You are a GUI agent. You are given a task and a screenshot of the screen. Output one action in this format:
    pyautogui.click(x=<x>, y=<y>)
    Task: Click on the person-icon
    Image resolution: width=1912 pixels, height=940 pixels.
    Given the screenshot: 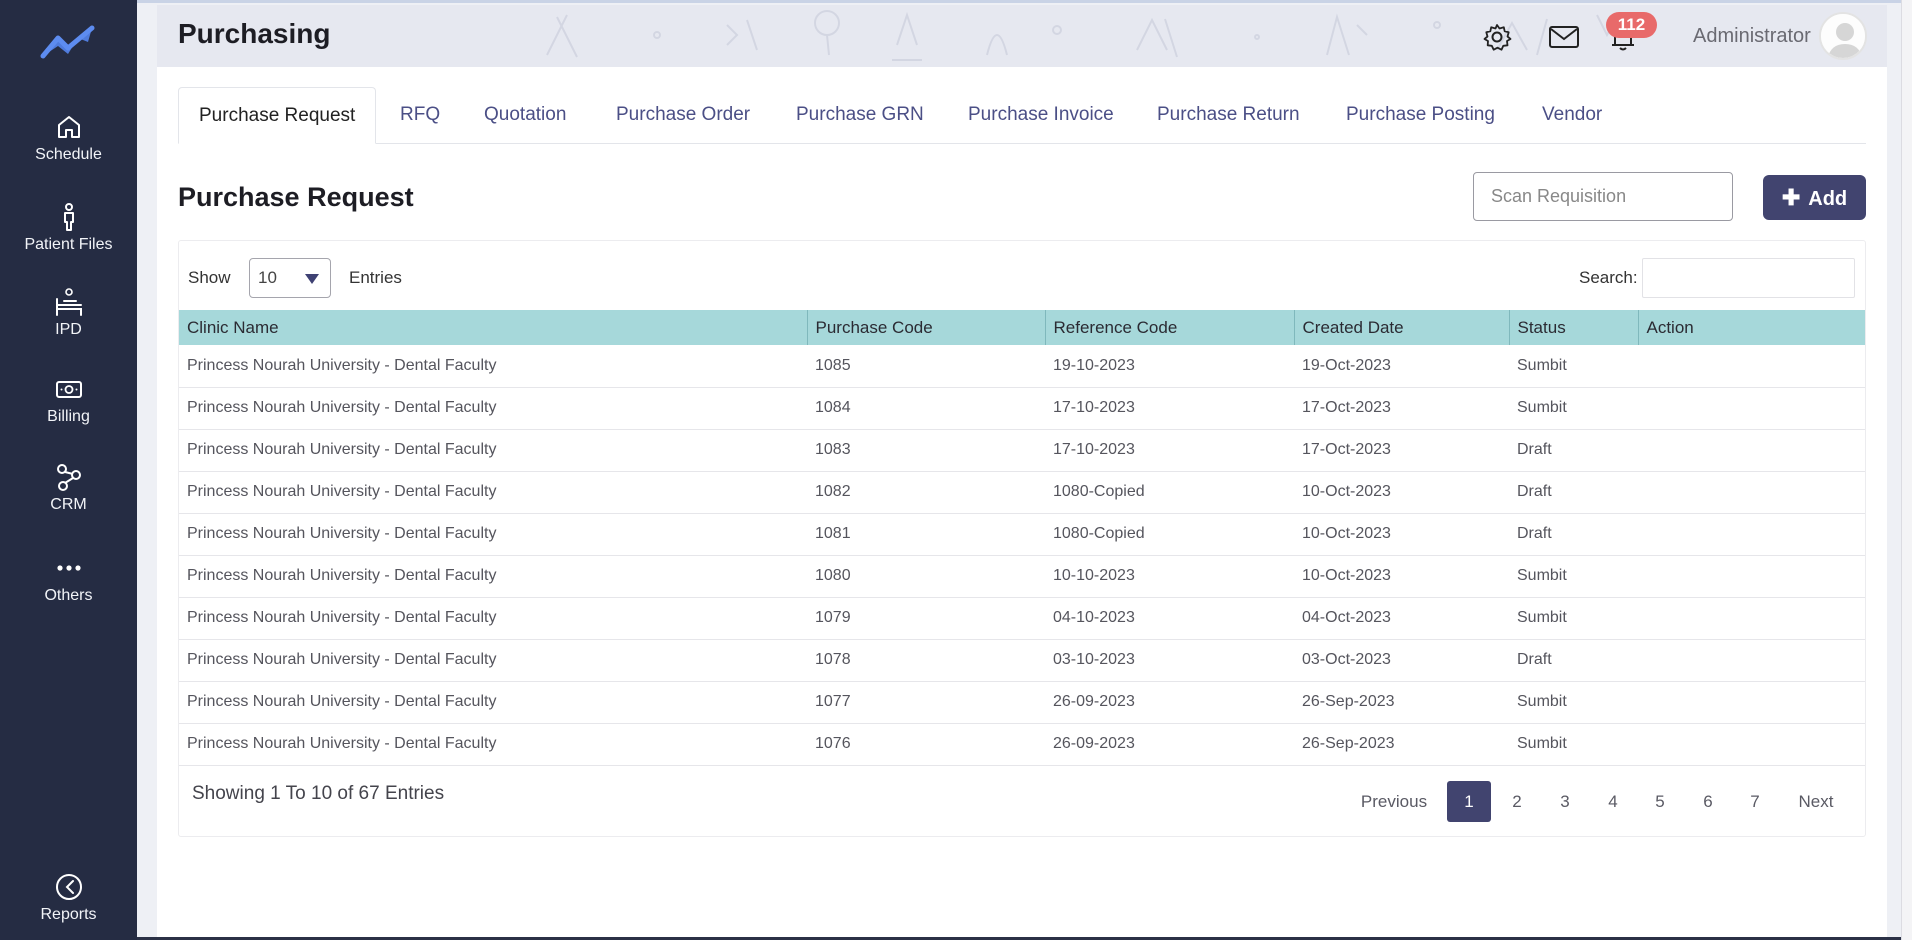 What is the action you would take?
    pyautogui.click(x=68, y=217)
    